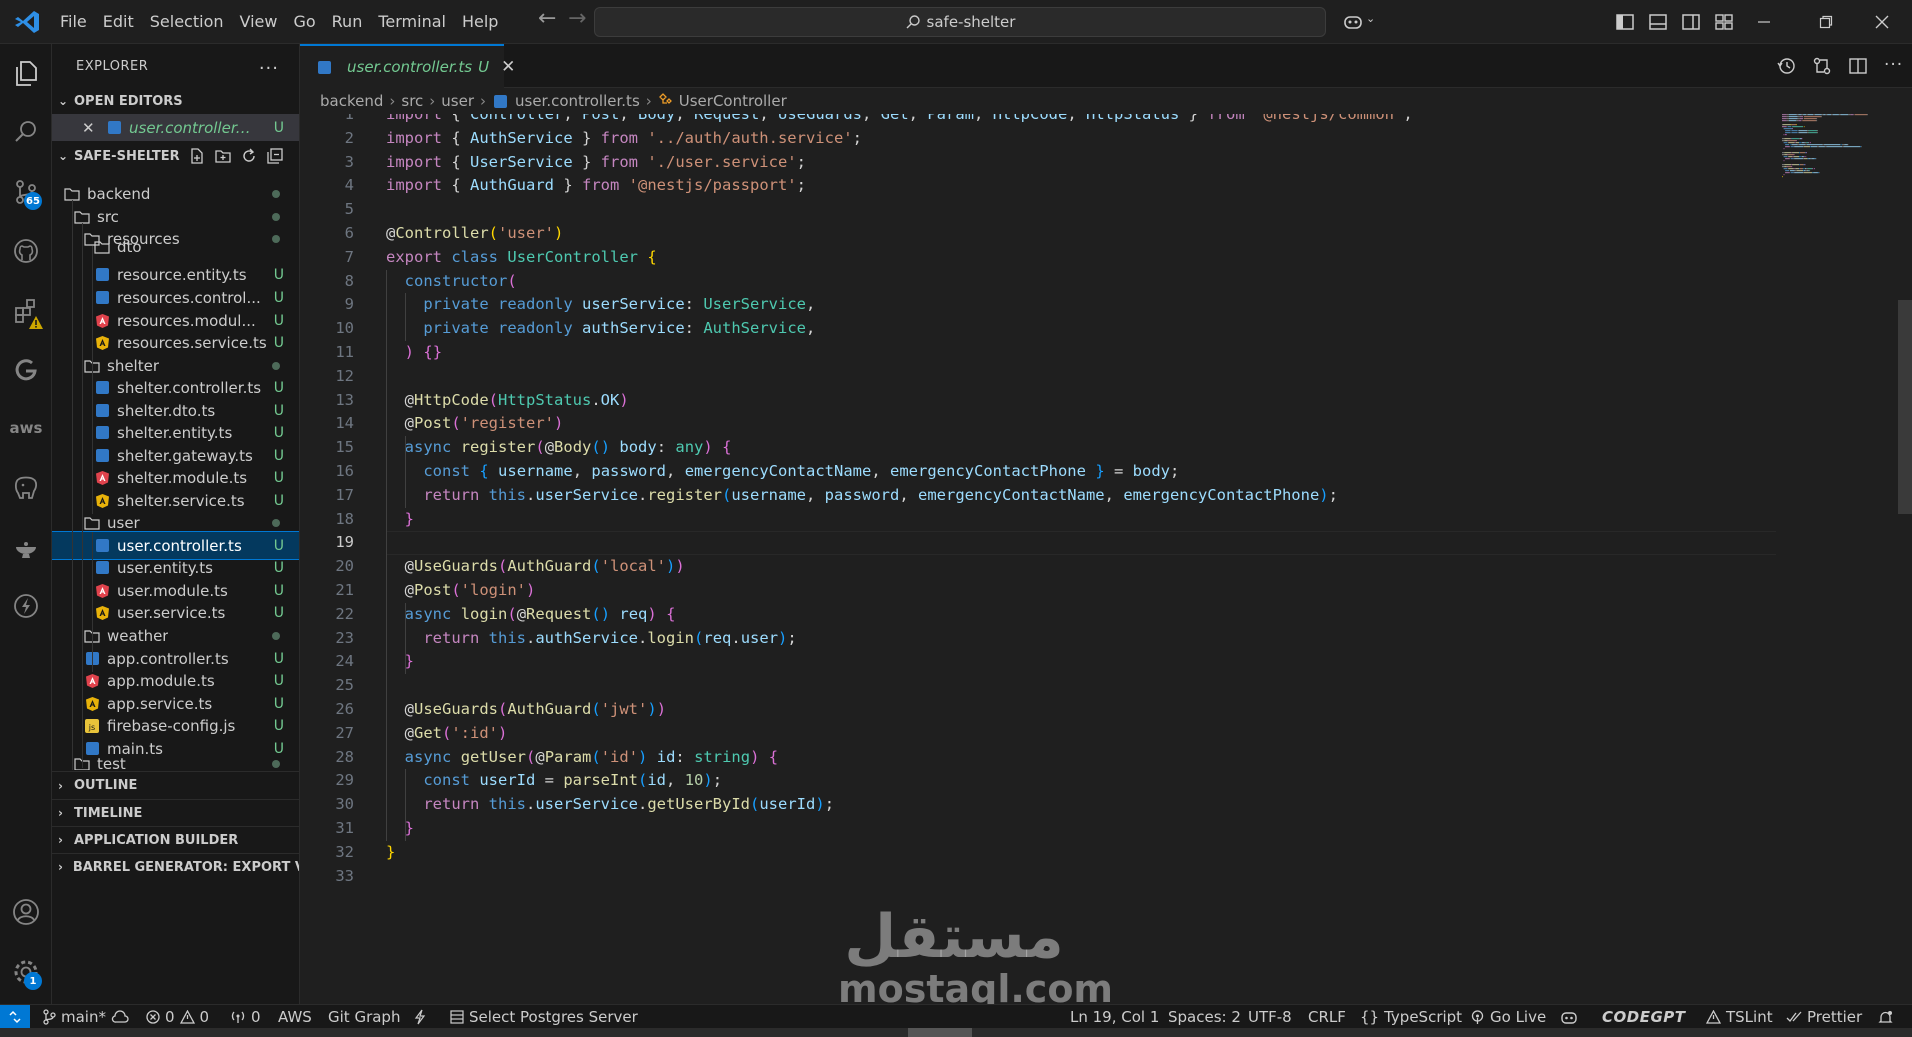 Image resolution: width=1912 pixels, height=1037 pixels. Describe the element at coordinates (90, 128) in the screenshot. I see `close-icon: ✕` at that location.